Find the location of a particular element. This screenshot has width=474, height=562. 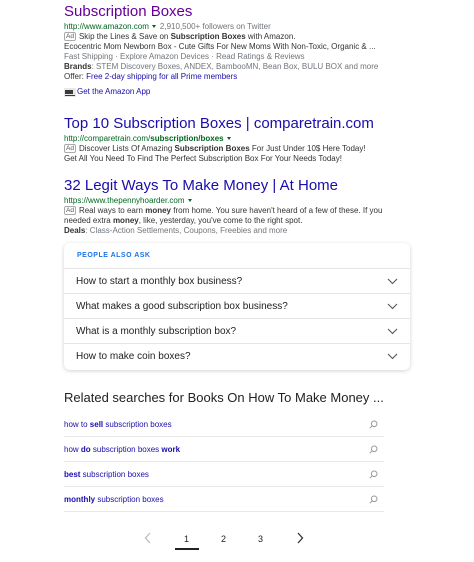

paa-question: What is a monthly subscription box? is located at coordinates (237, 331).